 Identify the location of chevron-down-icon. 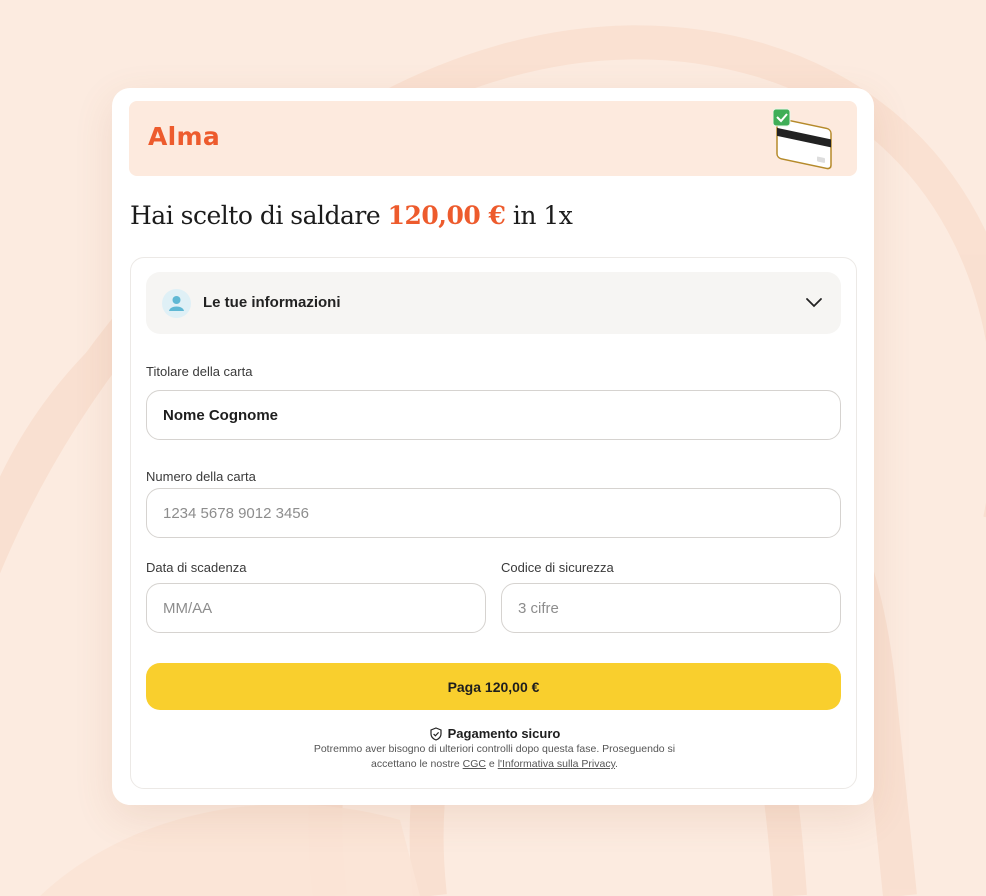
(814, 302).